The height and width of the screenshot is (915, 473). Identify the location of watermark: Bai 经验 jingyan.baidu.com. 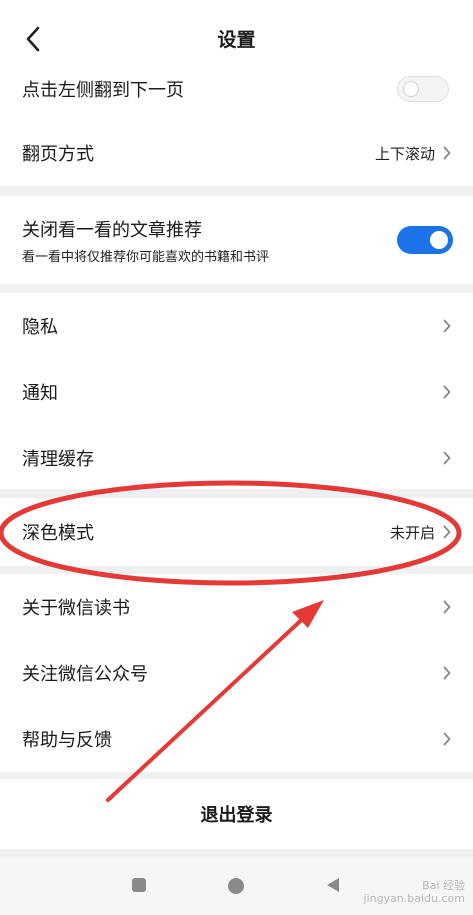
(414, 892).